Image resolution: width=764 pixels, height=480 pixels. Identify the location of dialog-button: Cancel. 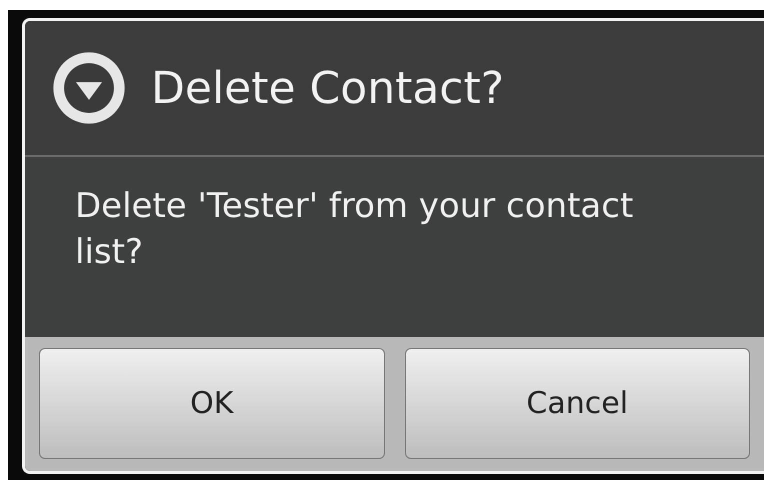
(577, 403).